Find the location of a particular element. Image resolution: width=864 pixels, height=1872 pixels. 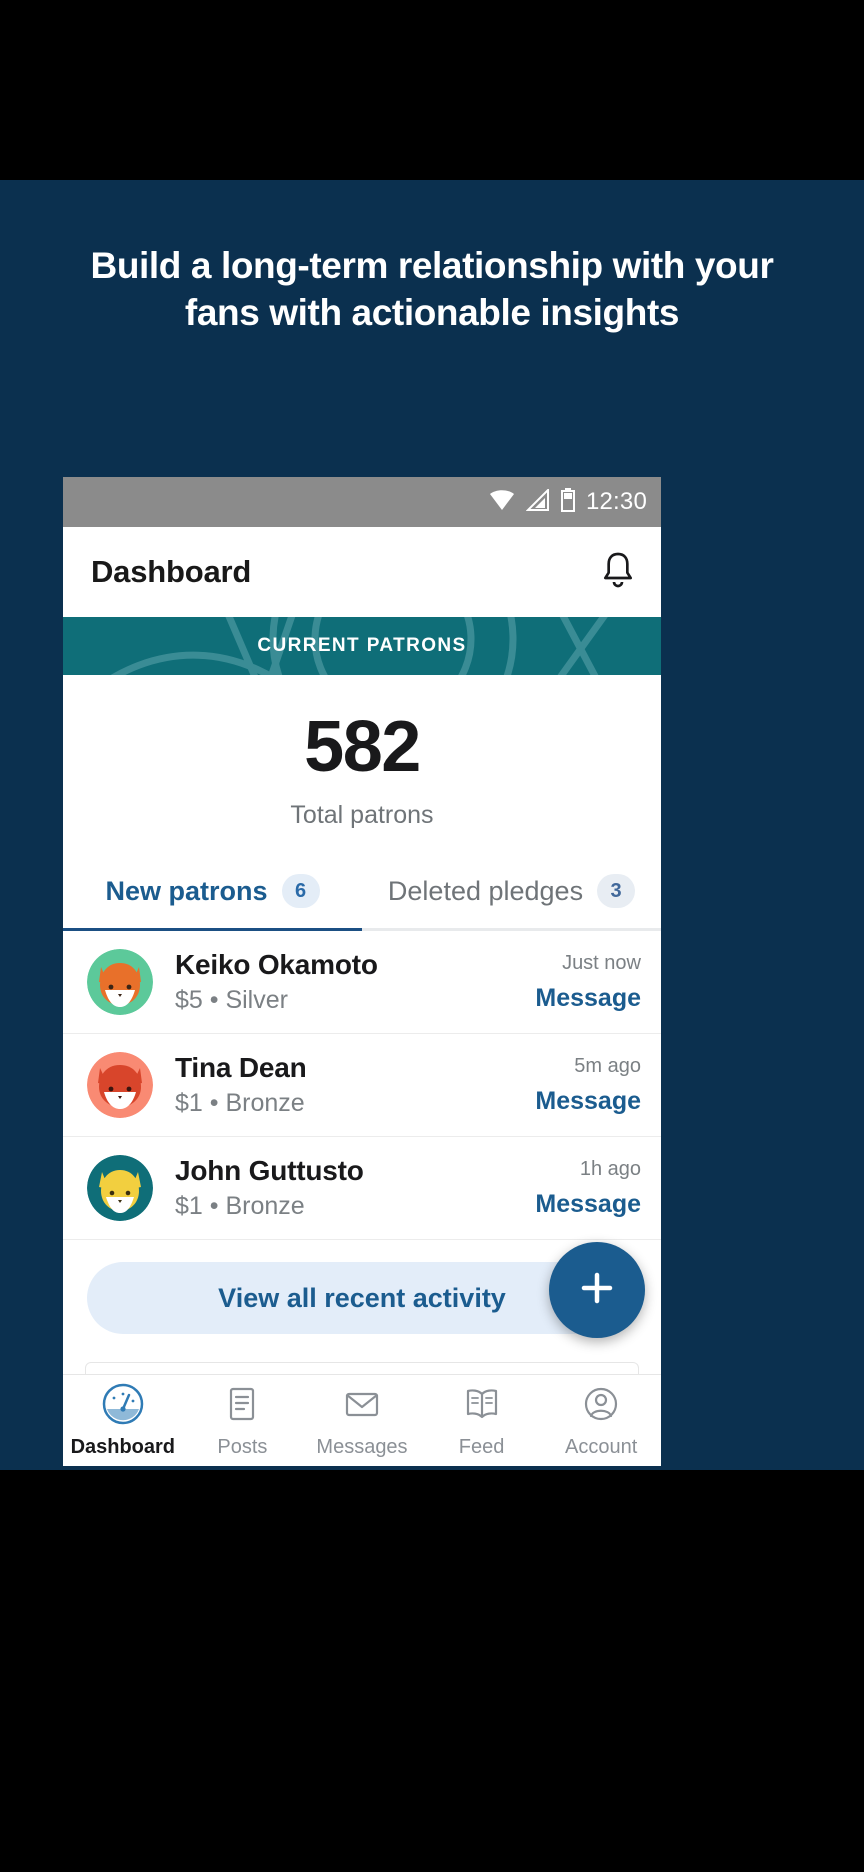

patron-info: Tina Dean $1 • Bronze is located at coordinates (344, 1085).